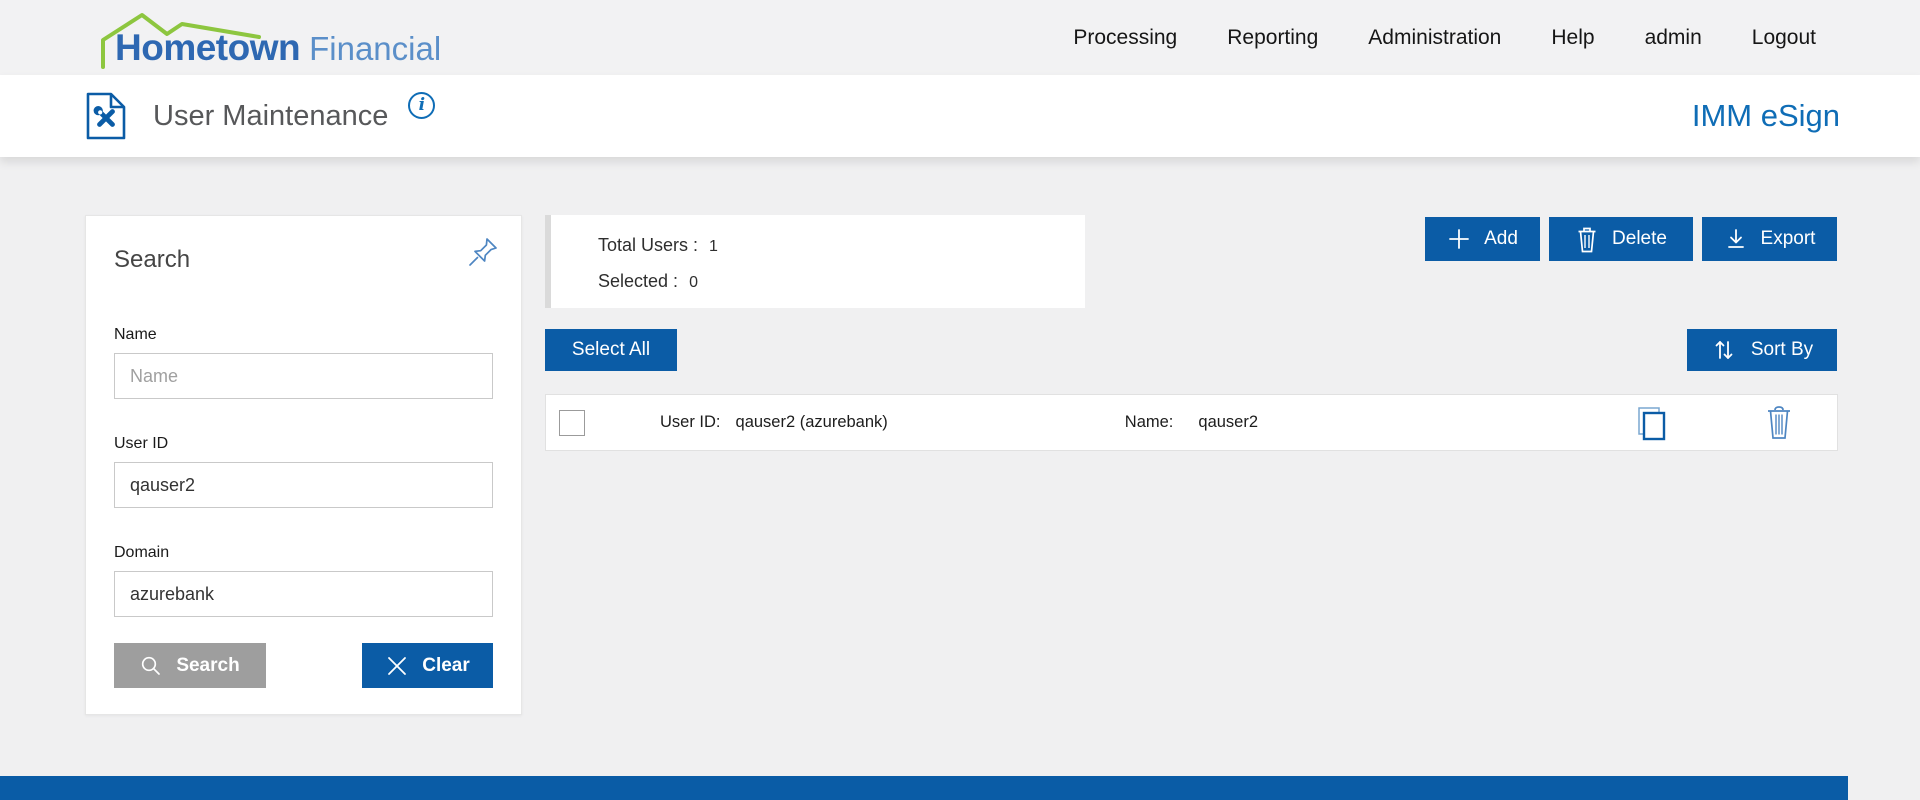  I want to click on trash-icon, so click(1587, 239).